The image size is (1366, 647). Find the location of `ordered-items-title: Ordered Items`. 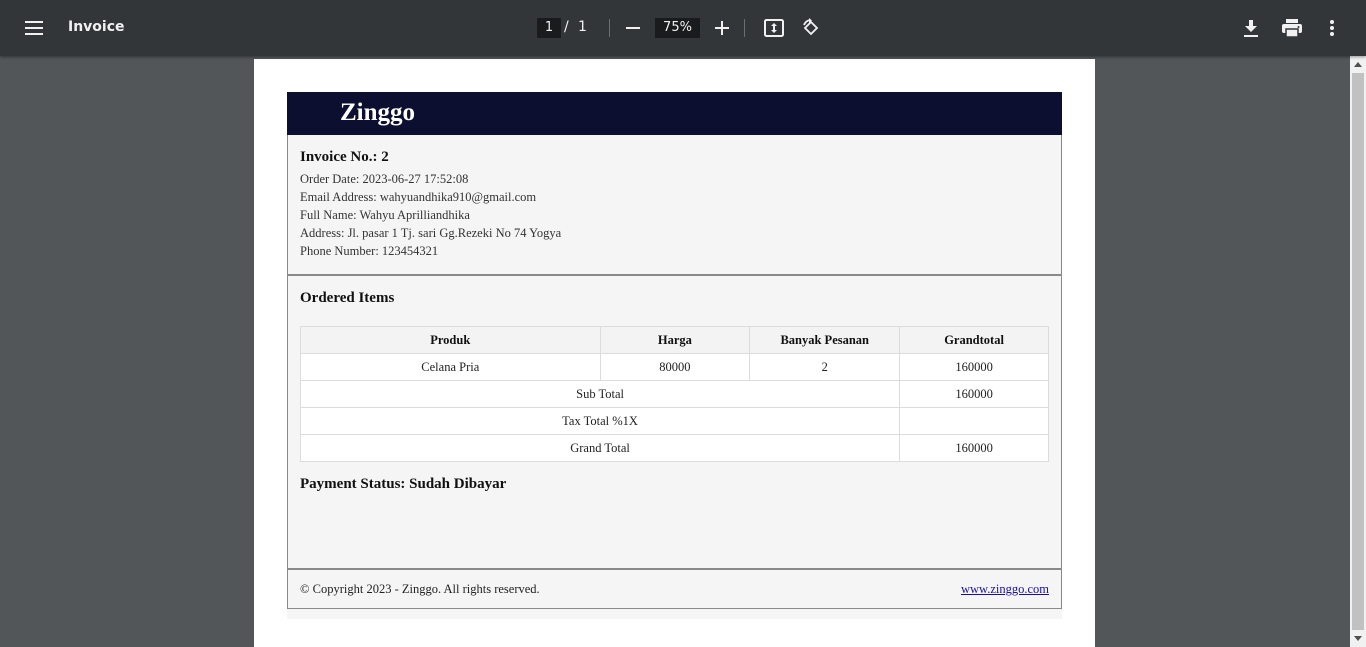

ordered-items-title: Ordered Items is located at coordinates (347, 298).